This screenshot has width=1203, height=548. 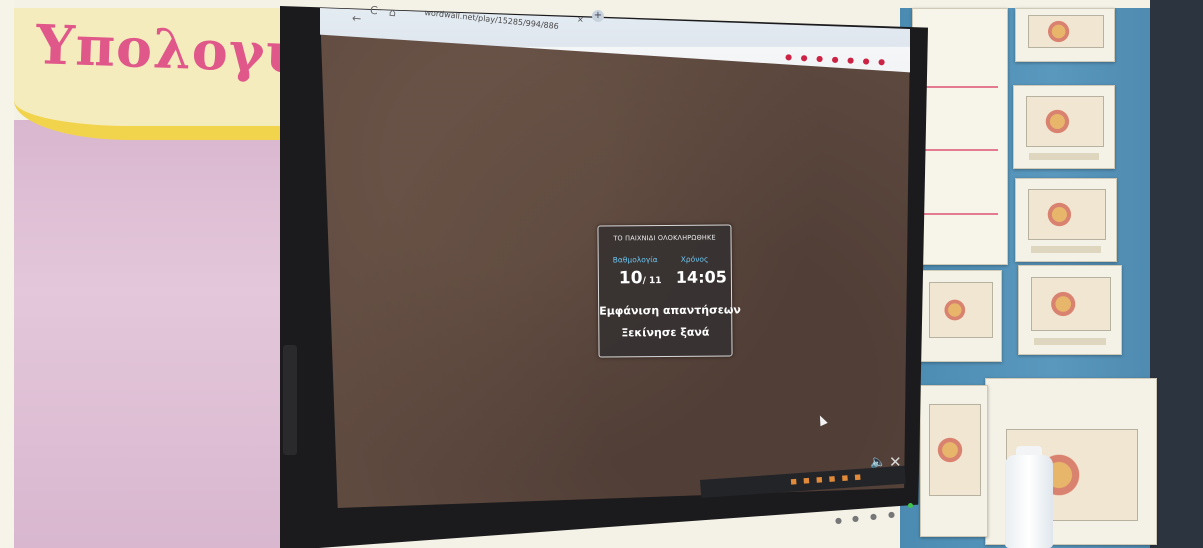 I want to click on dialog-title: ΤΟ ΠΑΙΧΝΙΔΙ ΟΛΟΚΛΗΡΩΘΗΚΕ, so click(x=664, y=238).